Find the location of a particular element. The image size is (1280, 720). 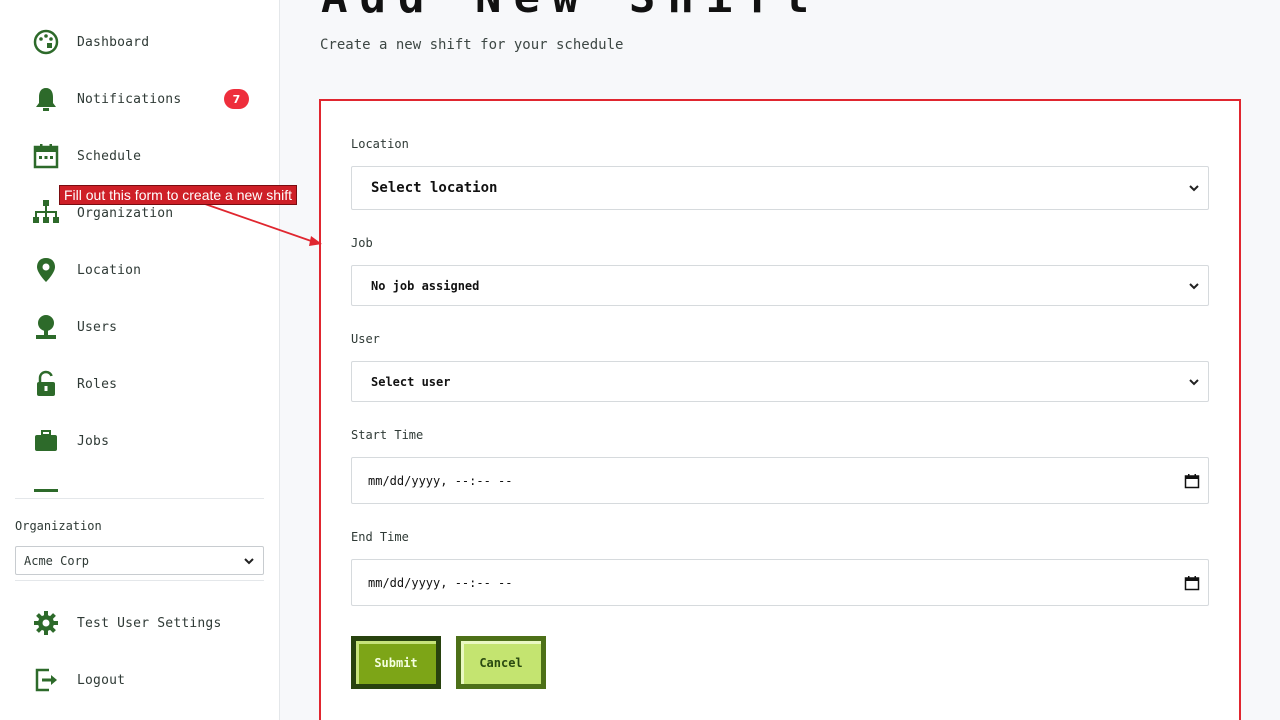

sidebar-item-label: Dashboard is located at coordinates (113, 42).